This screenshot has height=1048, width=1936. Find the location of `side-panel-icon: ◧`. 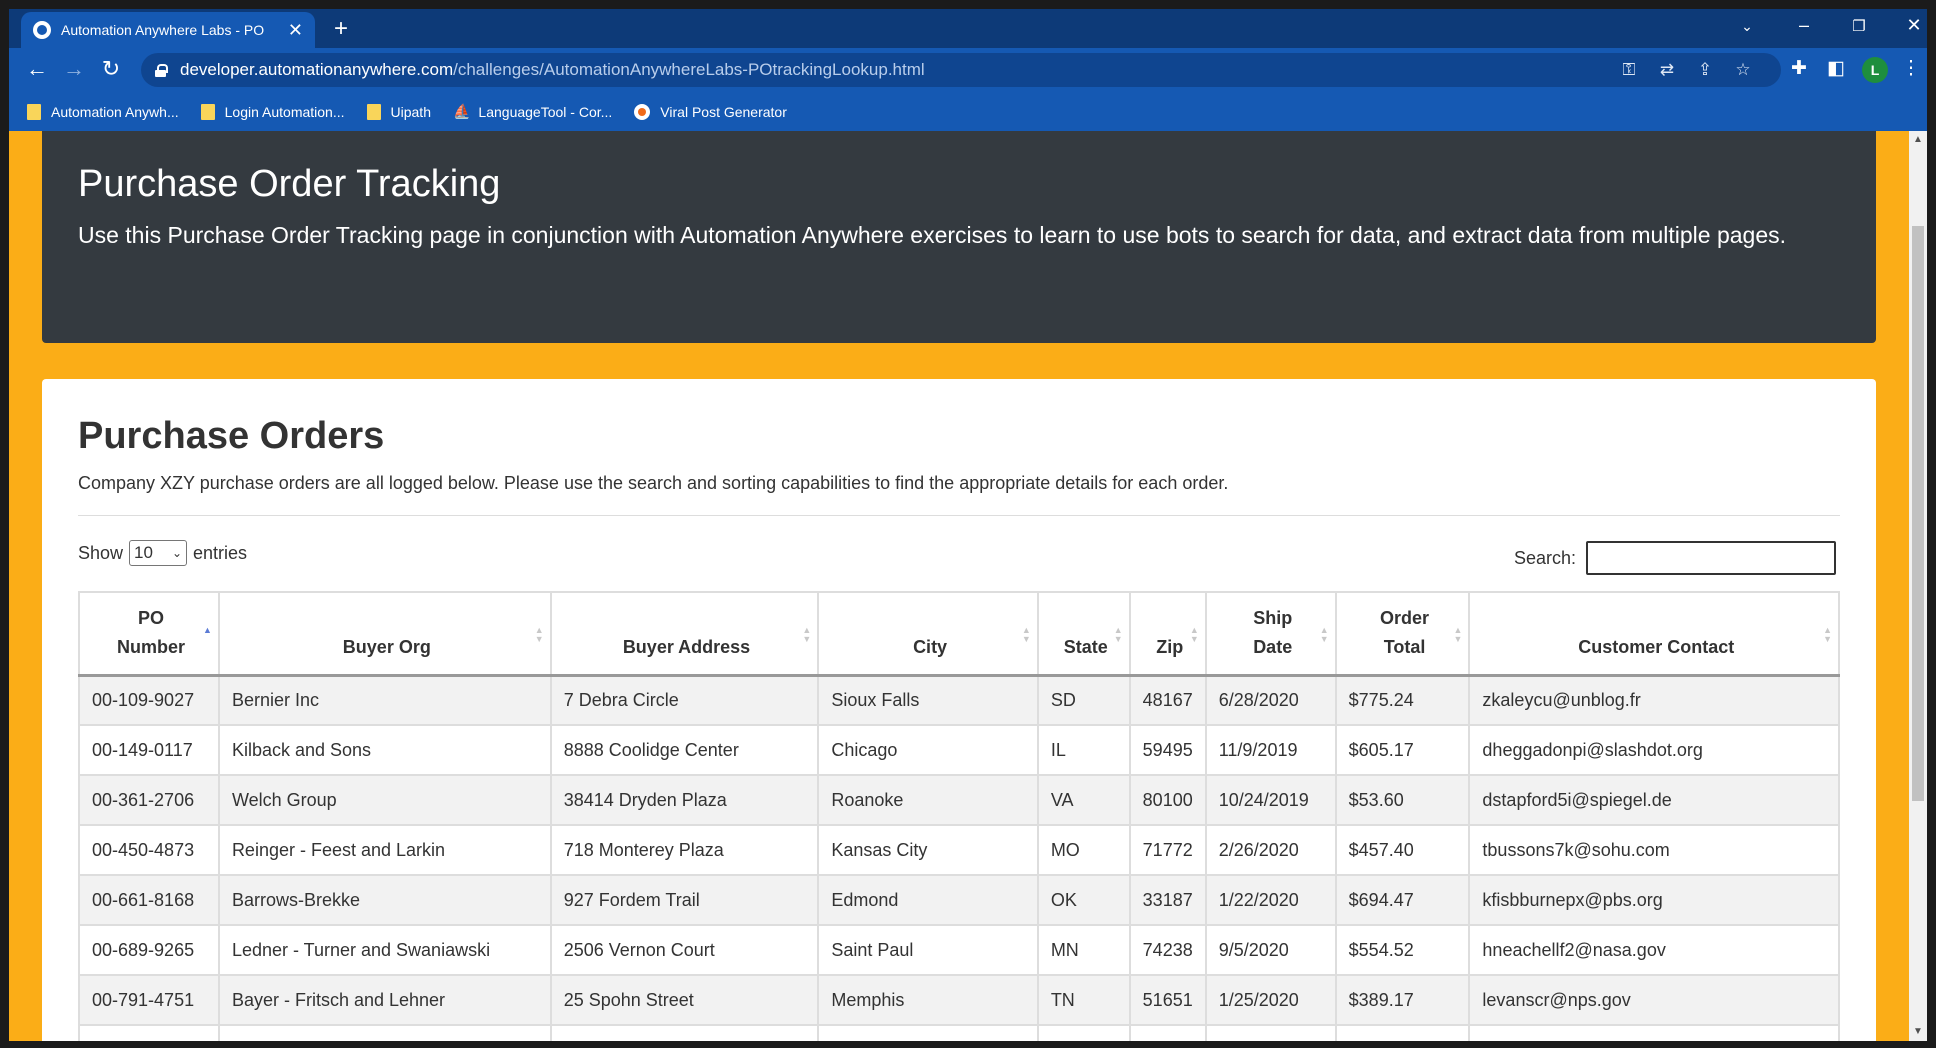

side-panel-icon: ◧ is located at coordinates (1836, 68).